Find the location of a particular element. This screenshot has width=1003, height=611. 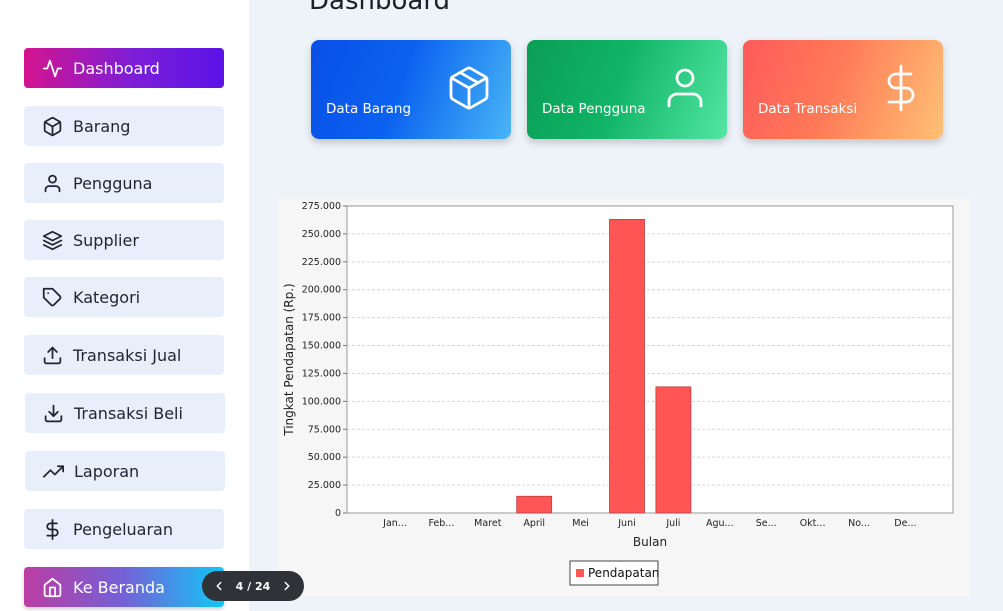

page-title: Dashboard is located at coordinates (380, 8).